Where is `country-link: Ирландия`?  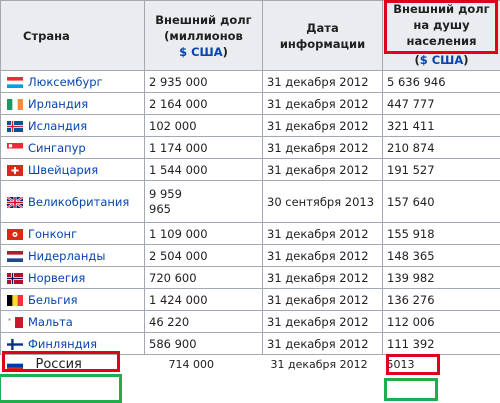
country-link: Ирландия is located at coordinates (58, 104).